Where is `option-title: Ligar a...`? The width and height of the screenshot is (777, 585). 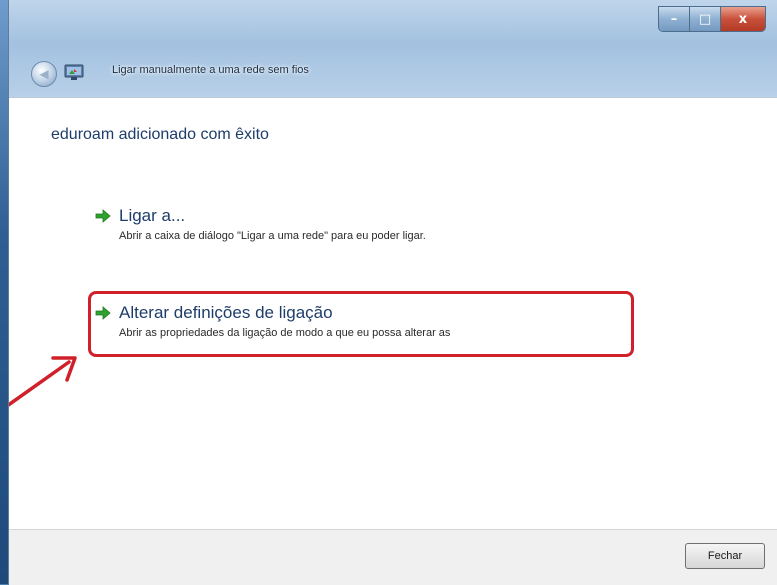
option-title: Ligar a... is located at coordinates (152, 216).